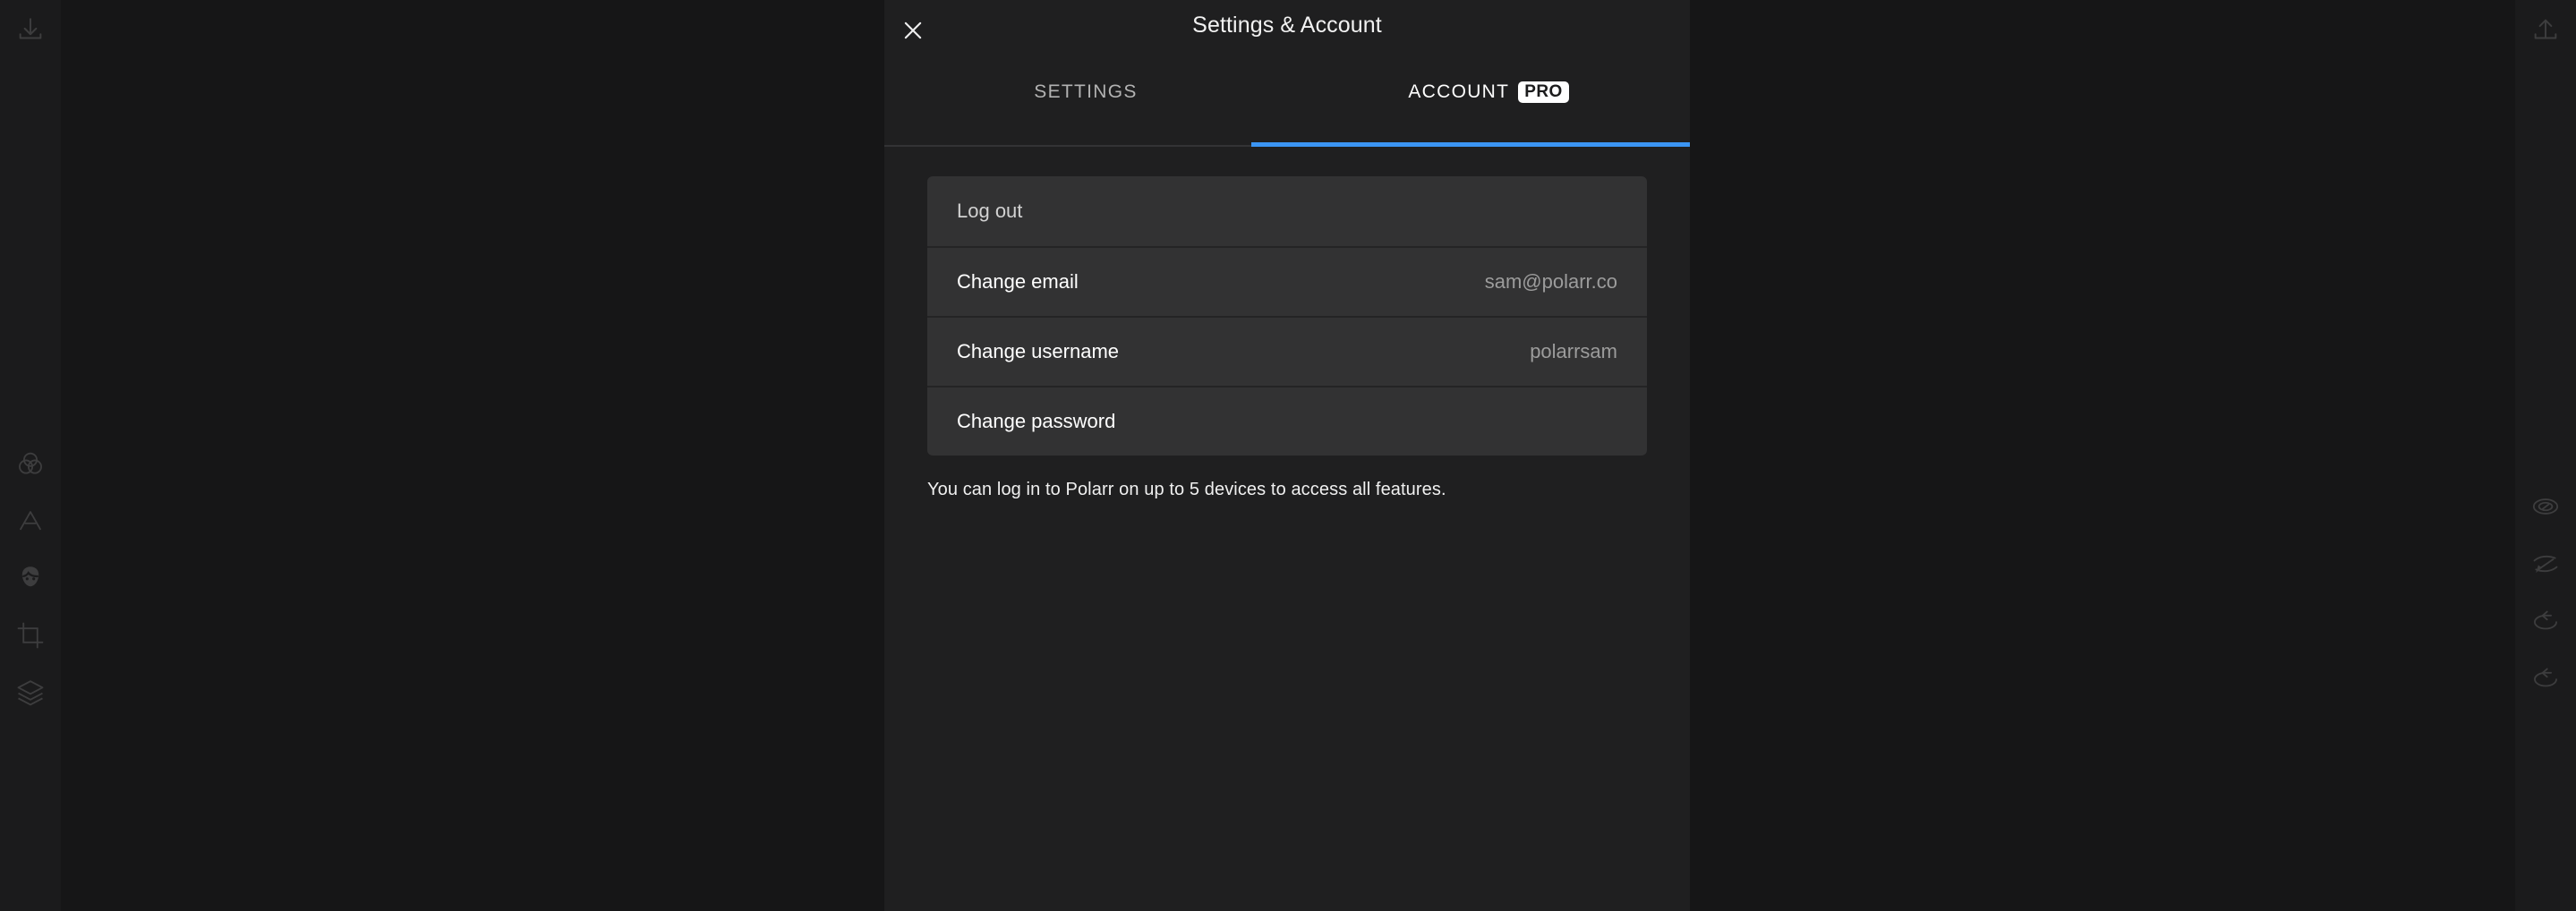 This screenshot has height=911, width=2576. I want to click on tab-settings: SETTINGS, so click(1085, 103).